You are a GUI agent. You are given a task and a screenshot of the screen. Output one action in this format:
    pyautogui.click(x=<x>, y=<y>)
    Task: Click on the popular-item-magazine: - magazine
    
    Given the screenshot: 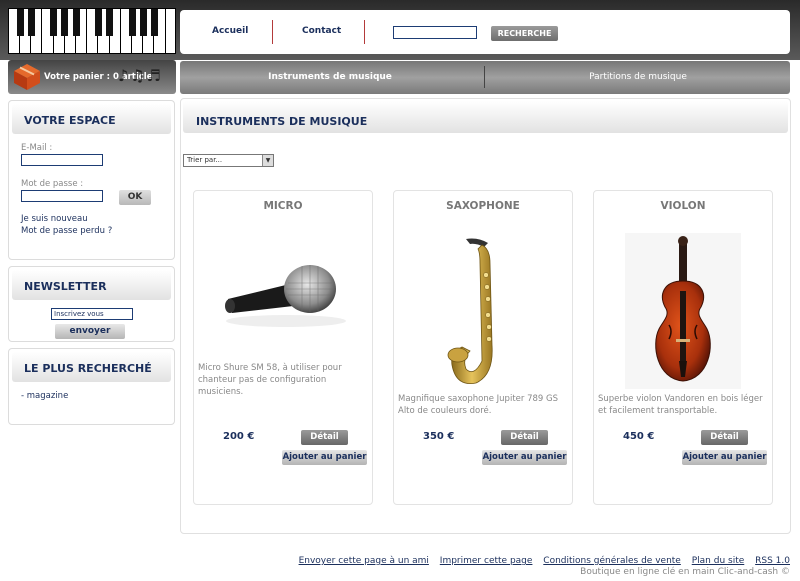 What is the action you would take?
    pyautogui.click(x=44, y=396)
    